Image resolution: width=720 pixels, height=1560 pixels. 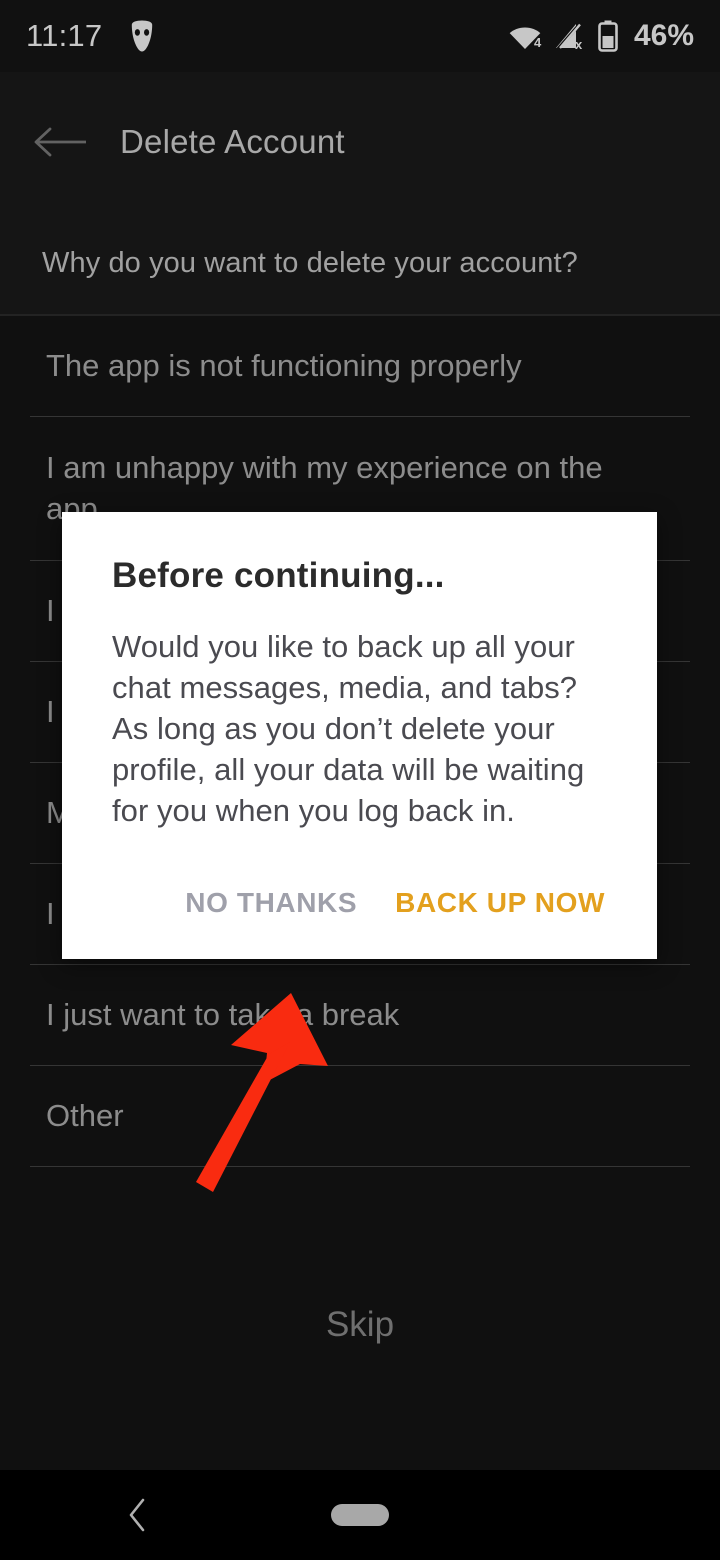 I want to click on home-pill-indicator, so click(x=360, y=1515).